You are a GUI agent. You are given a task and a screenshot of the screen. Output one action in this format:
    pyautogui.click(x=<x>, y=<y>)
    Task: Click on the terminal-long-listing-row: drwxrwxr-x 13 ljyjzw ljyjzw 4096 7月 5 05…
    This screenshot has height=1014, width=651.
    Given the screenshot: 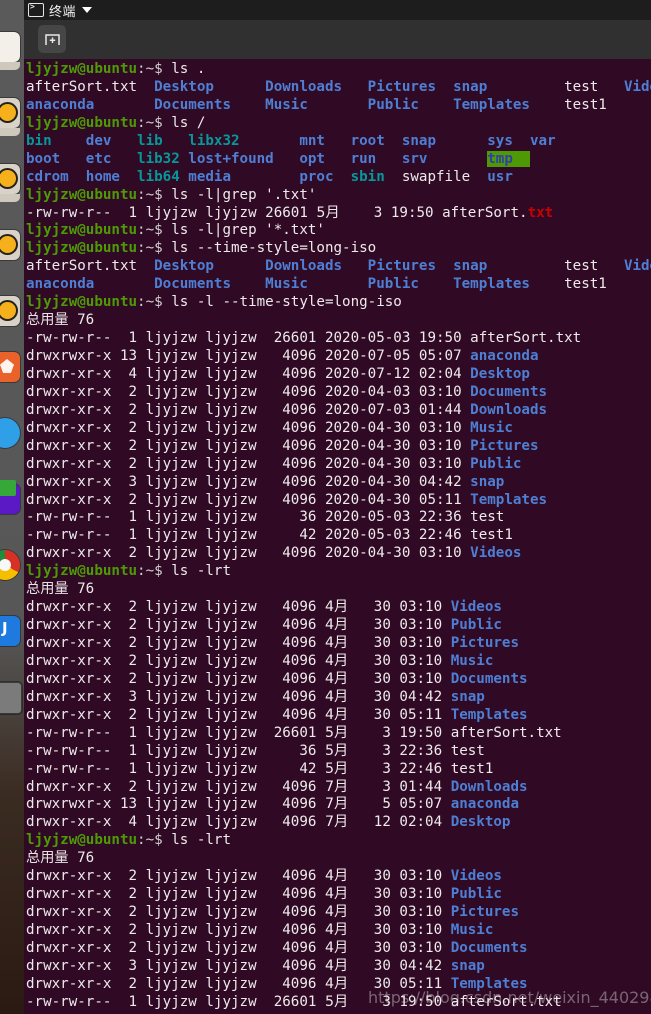 What is the action you would take?
    pyautogui.click(x=273, y=804)
    